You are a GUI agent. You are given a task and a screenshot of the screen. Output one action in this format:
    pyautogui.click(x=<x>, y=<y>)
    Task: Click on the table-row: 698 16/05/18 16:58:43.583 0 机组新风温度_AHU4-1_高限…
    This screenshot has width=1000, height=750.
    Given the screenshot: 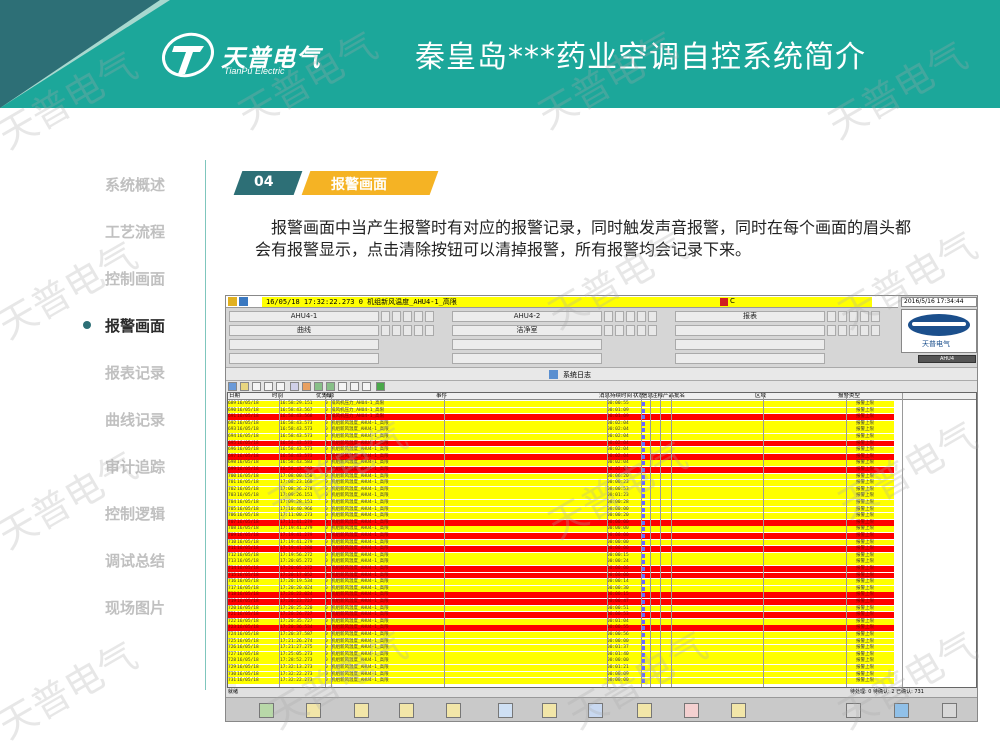 What is the action you would take?
    pyautogui.click(x=561, y=463)
    